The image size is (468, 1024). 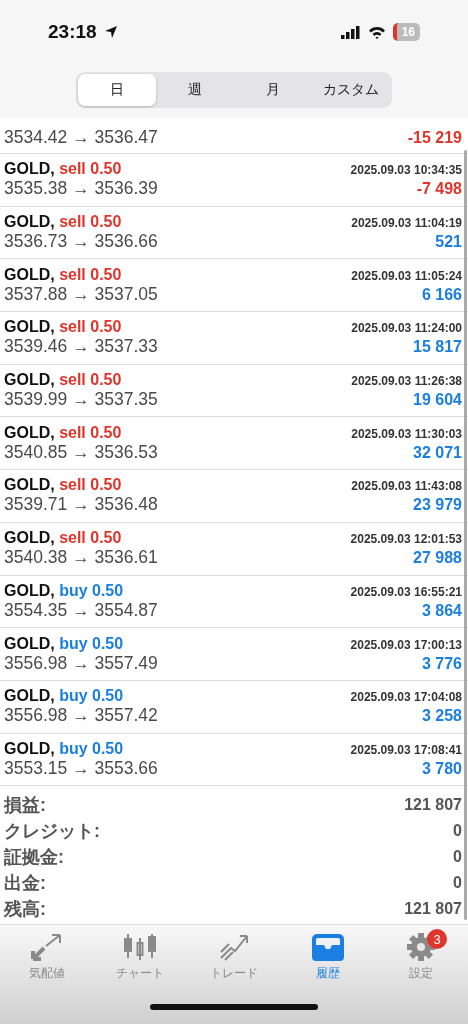 I want to click on period-tab: カスタム, so click(x=351, y=90).